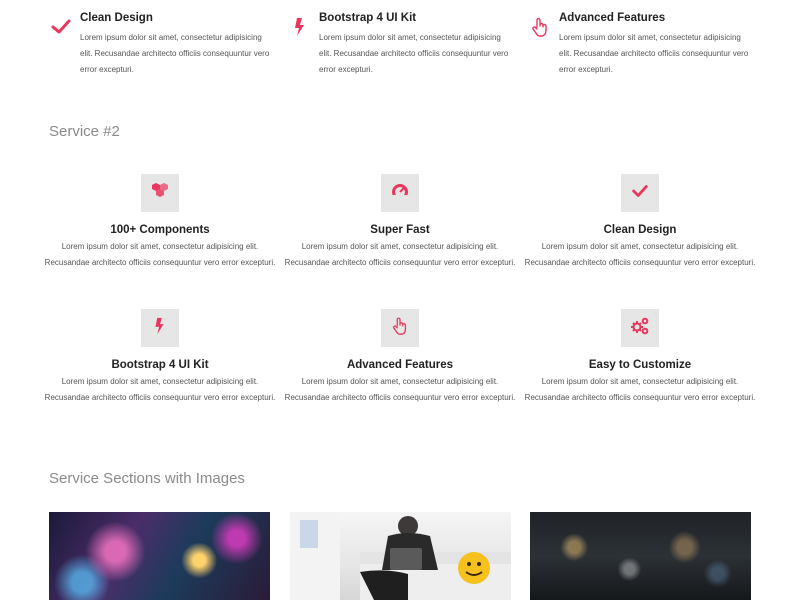  Describe the element at coordinates (640, 365) in the screenshot. I see `service-title: Easy to Customize` at that location.